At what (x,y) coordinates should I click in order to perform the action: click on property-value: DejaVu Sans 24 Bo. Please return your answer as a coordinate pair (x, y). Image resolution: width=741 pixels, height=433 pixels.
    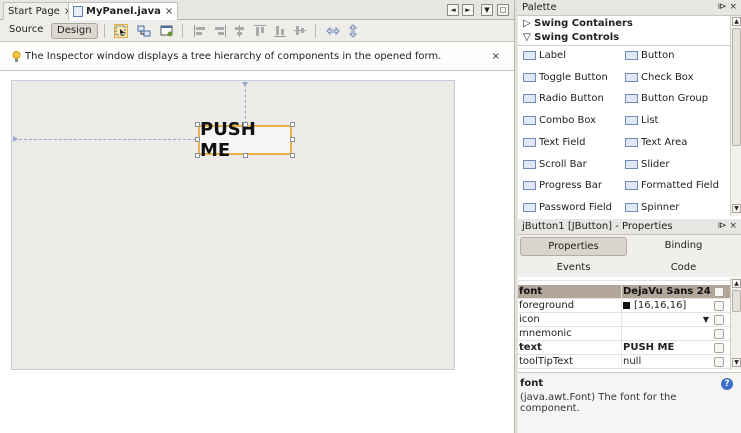
    Looking at the image, I should click on (668, 292).